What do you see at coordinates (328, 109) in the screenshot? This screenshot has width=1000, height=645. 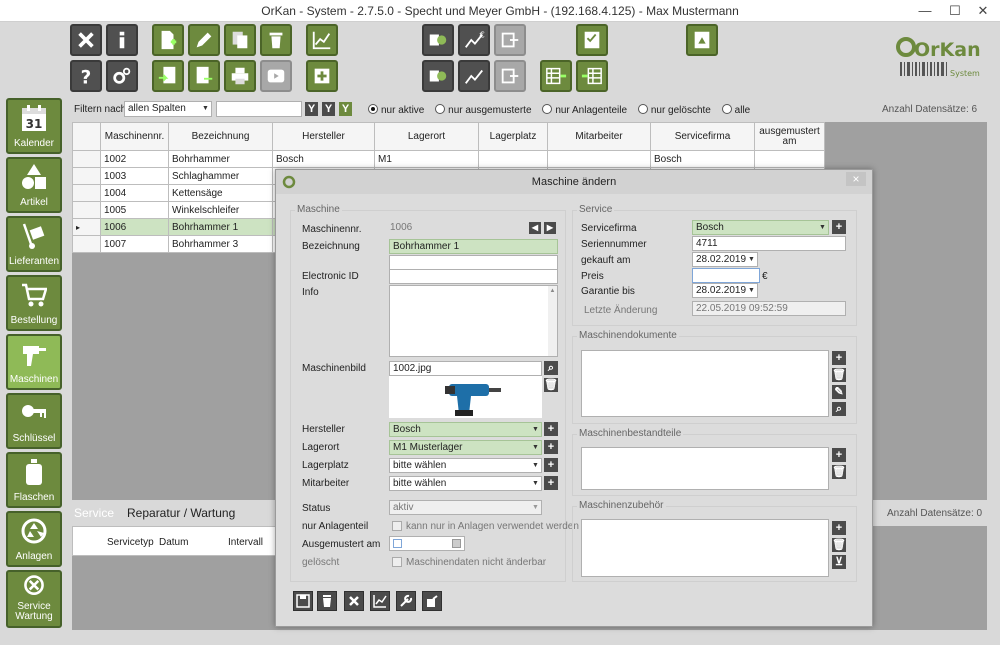 I see `filter-clear-icon: Y` at bounding box center [328, 109].